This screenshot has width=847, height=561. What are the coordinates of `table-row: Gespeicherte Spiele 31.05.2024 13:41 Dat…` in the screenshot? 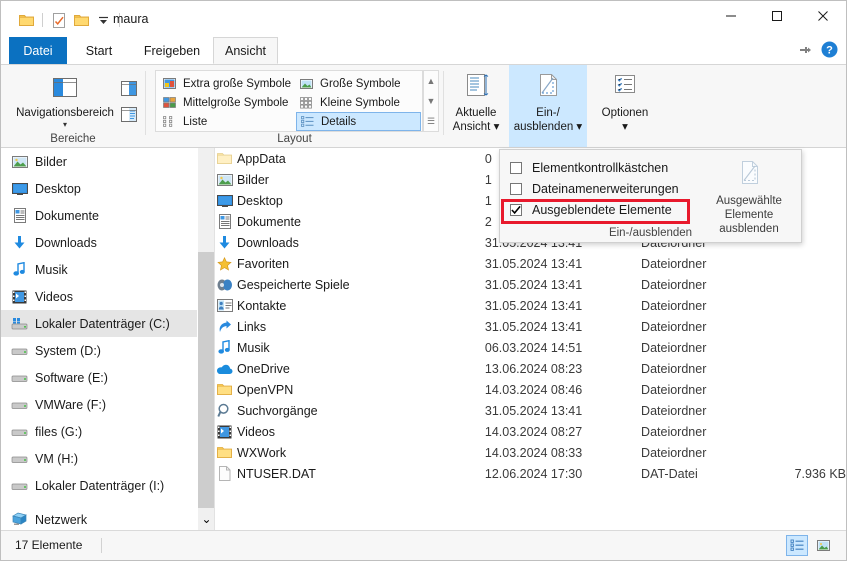 It's located at (530, 284).